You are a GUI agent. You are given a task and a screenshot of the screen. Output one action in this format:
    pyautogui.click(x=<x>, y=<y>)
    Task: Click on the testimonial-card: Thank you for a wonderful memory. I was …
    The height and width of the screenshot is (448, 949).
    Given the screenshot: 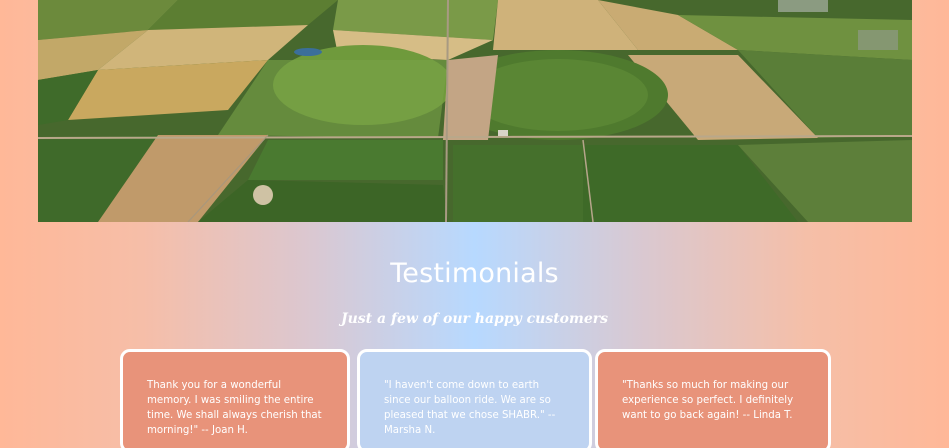 What is the action you would take?
    pyautogui.click(x=235, y=398)
    